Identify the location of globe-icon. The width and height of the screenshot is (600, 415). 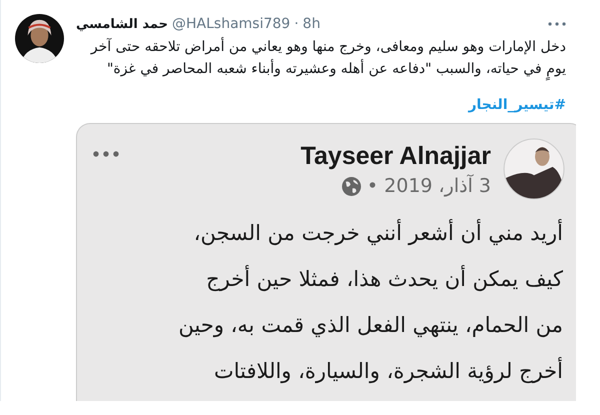
(351, 186).